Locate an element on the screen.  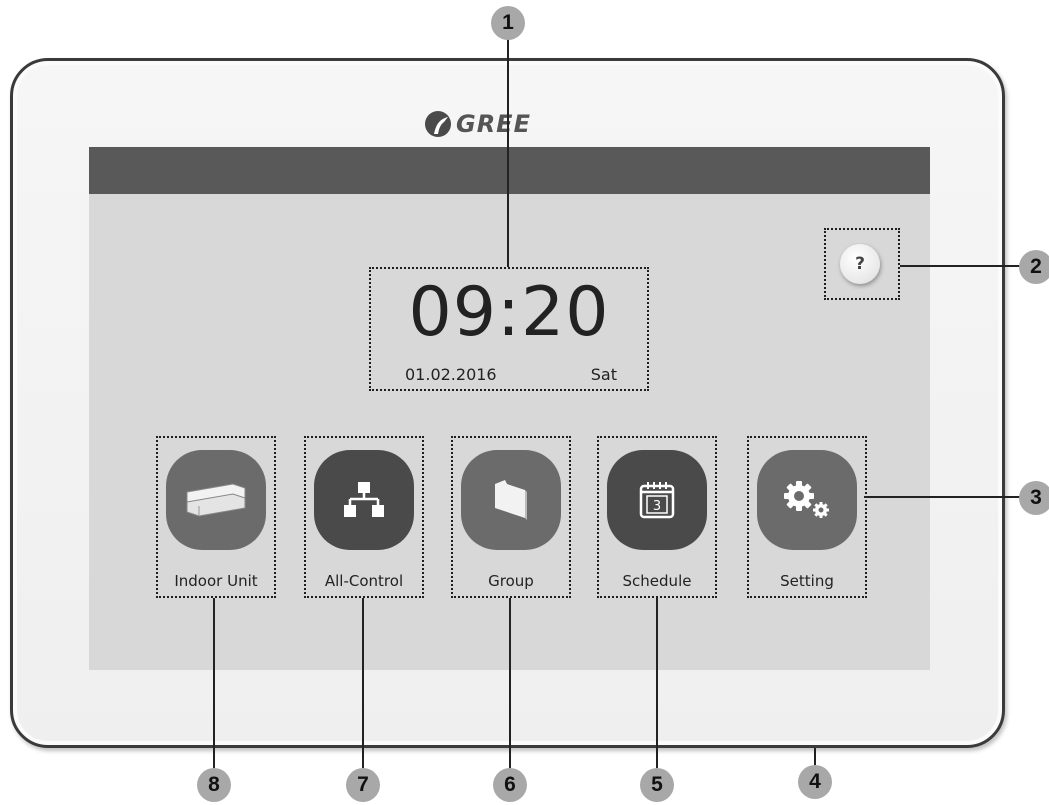
tile-indoor-unit: Indoor Unit is located at coordinates (216, 517).